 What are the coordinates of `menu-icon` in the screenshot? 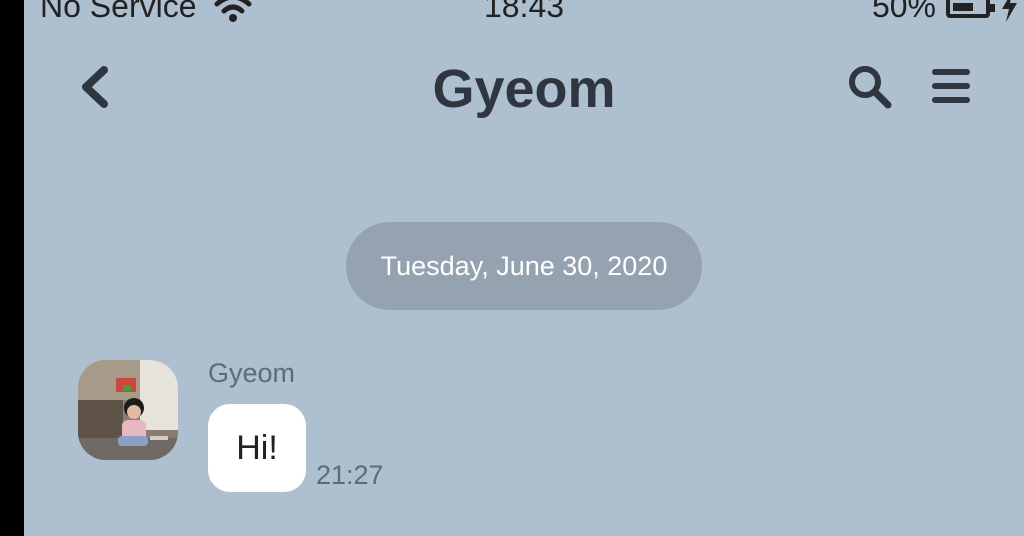 It's located at (951, 86).